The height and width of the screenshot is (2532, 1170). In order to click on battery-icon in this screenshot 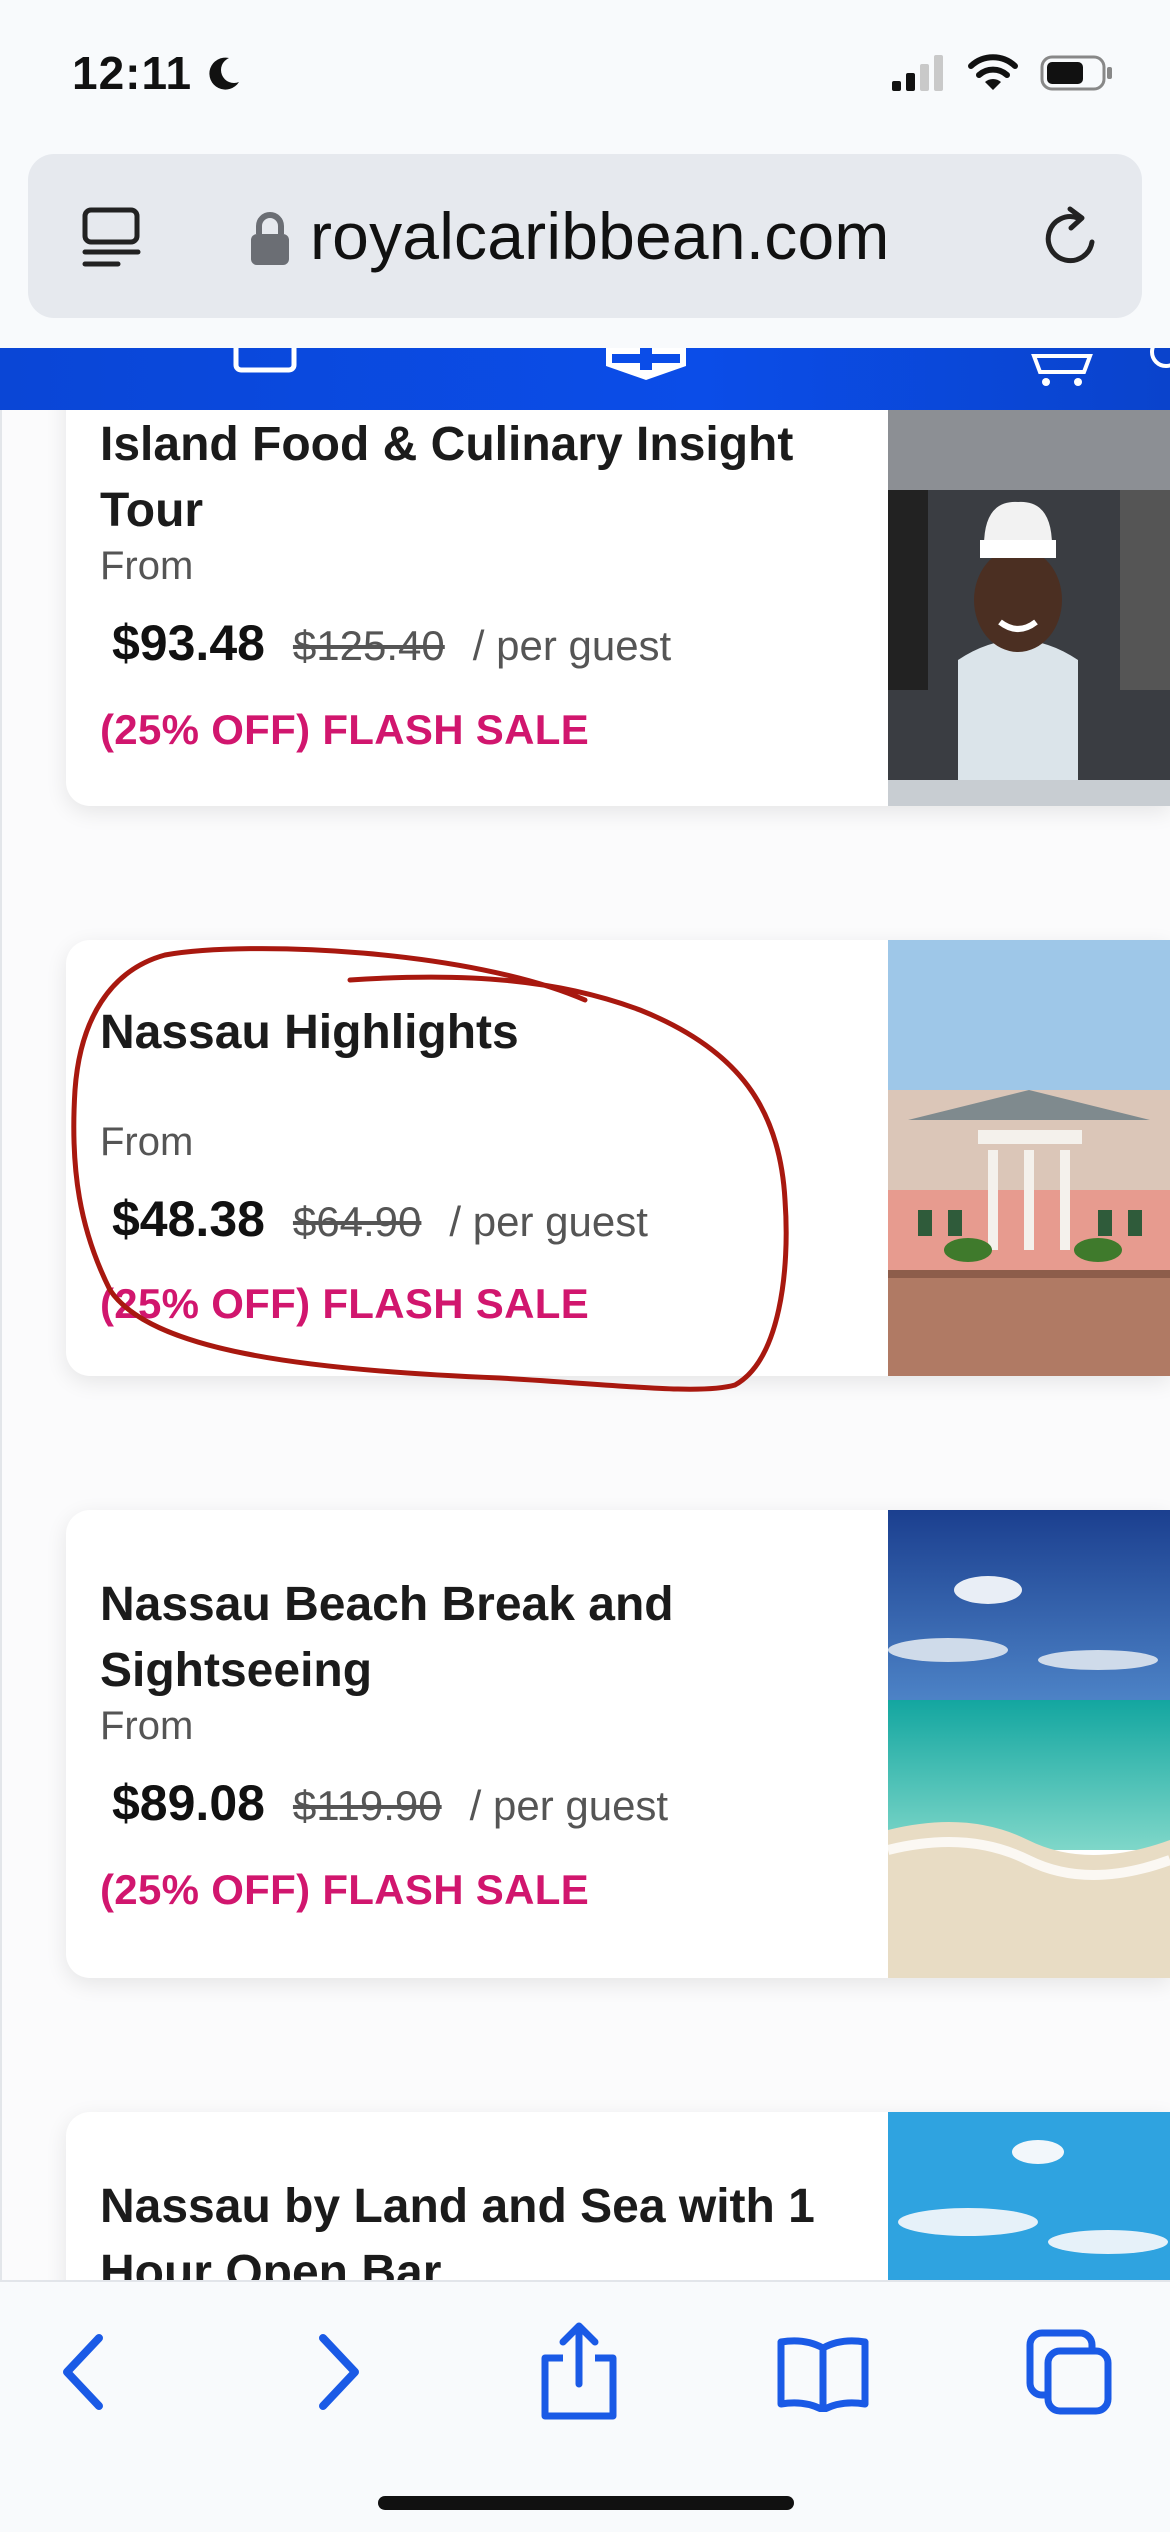, I will do `click(1076, 73)`.